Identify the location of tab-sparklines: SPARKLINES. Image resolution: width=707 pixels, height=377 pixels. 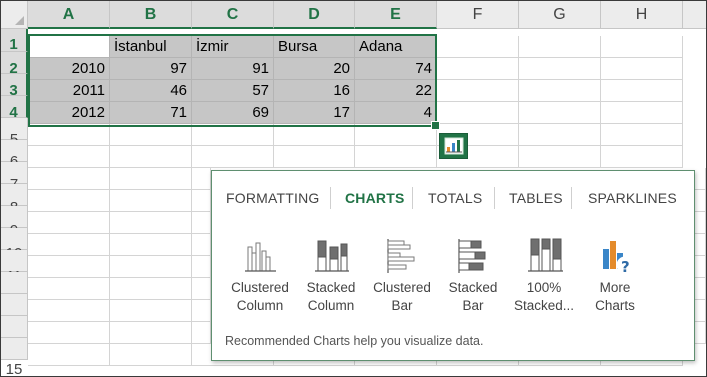
(632, 198).